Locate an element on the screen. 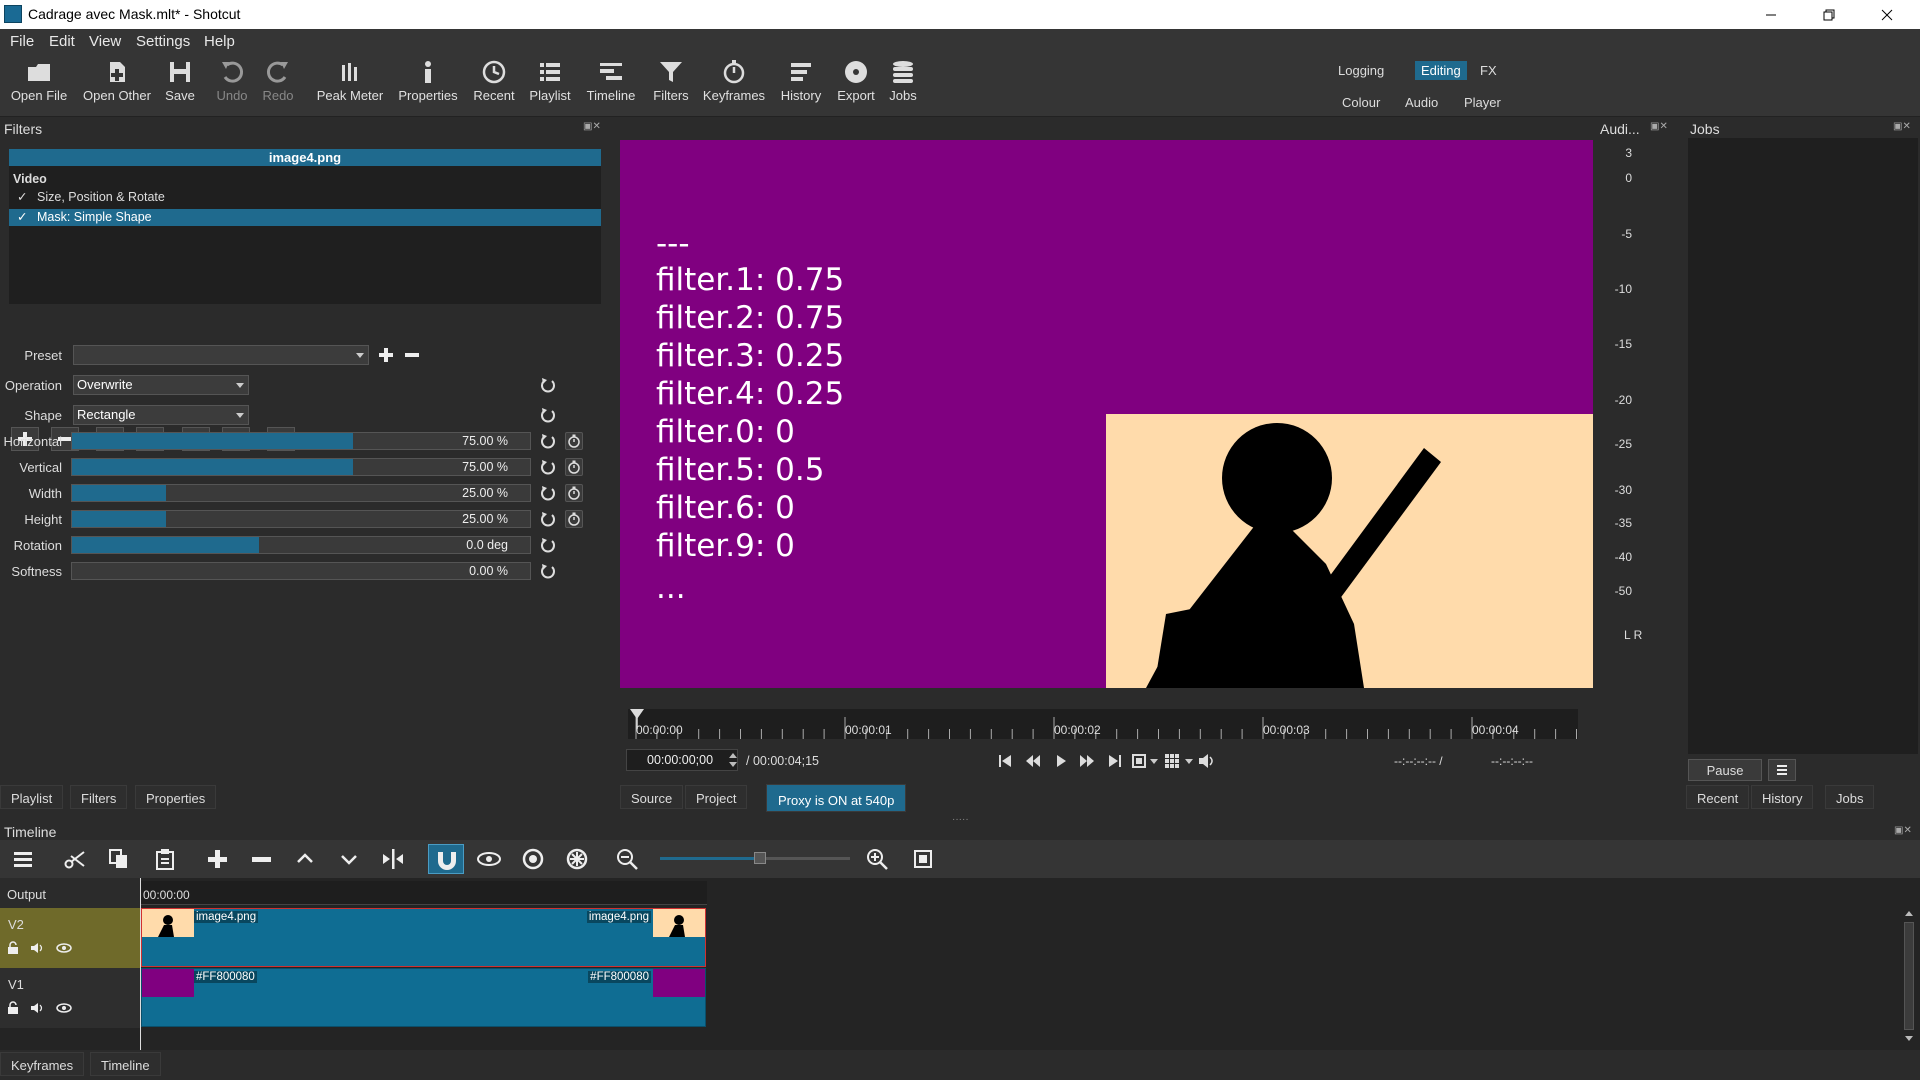 The image size is (1920, 1080). layout-colour: Colour is located at coordinates (1361, 102).